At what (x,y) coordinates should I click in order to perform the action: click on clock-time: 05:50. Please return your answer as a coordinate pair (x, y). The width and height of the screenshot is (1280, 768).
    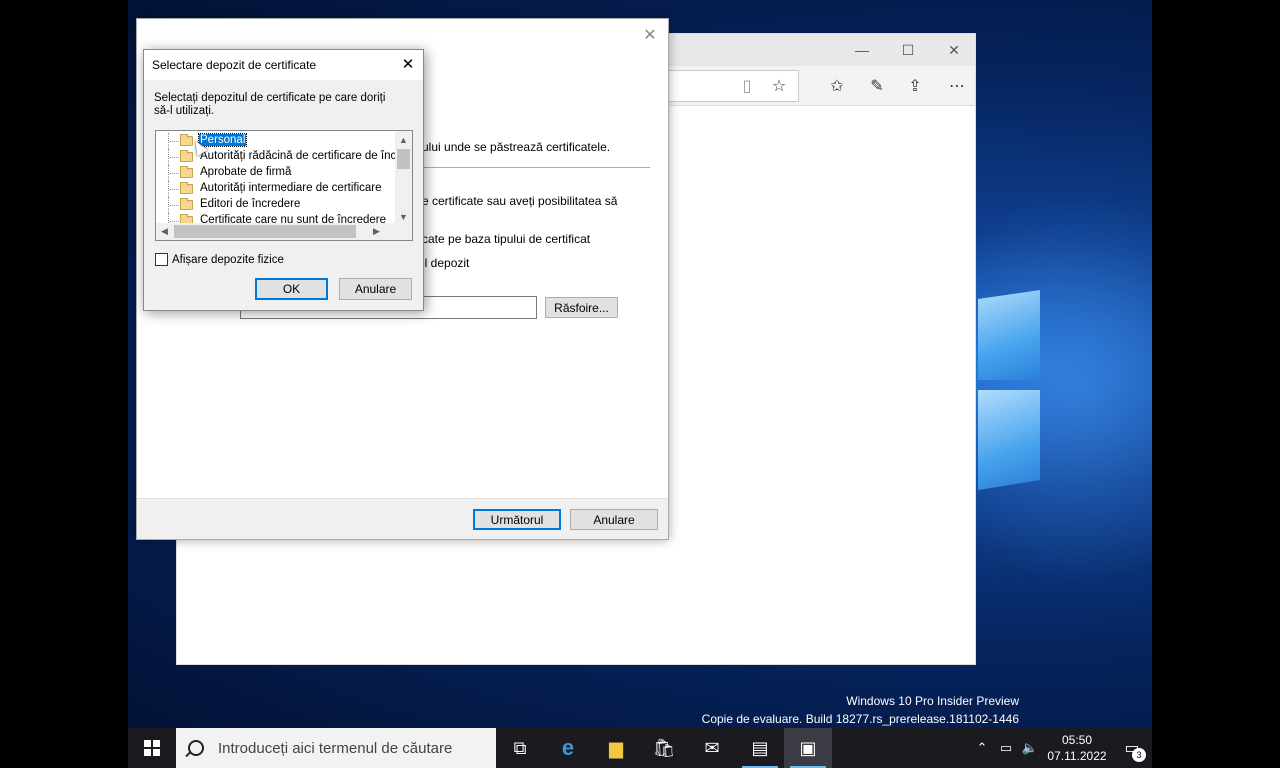
    Looking at the image, I should click on (1077, 740).